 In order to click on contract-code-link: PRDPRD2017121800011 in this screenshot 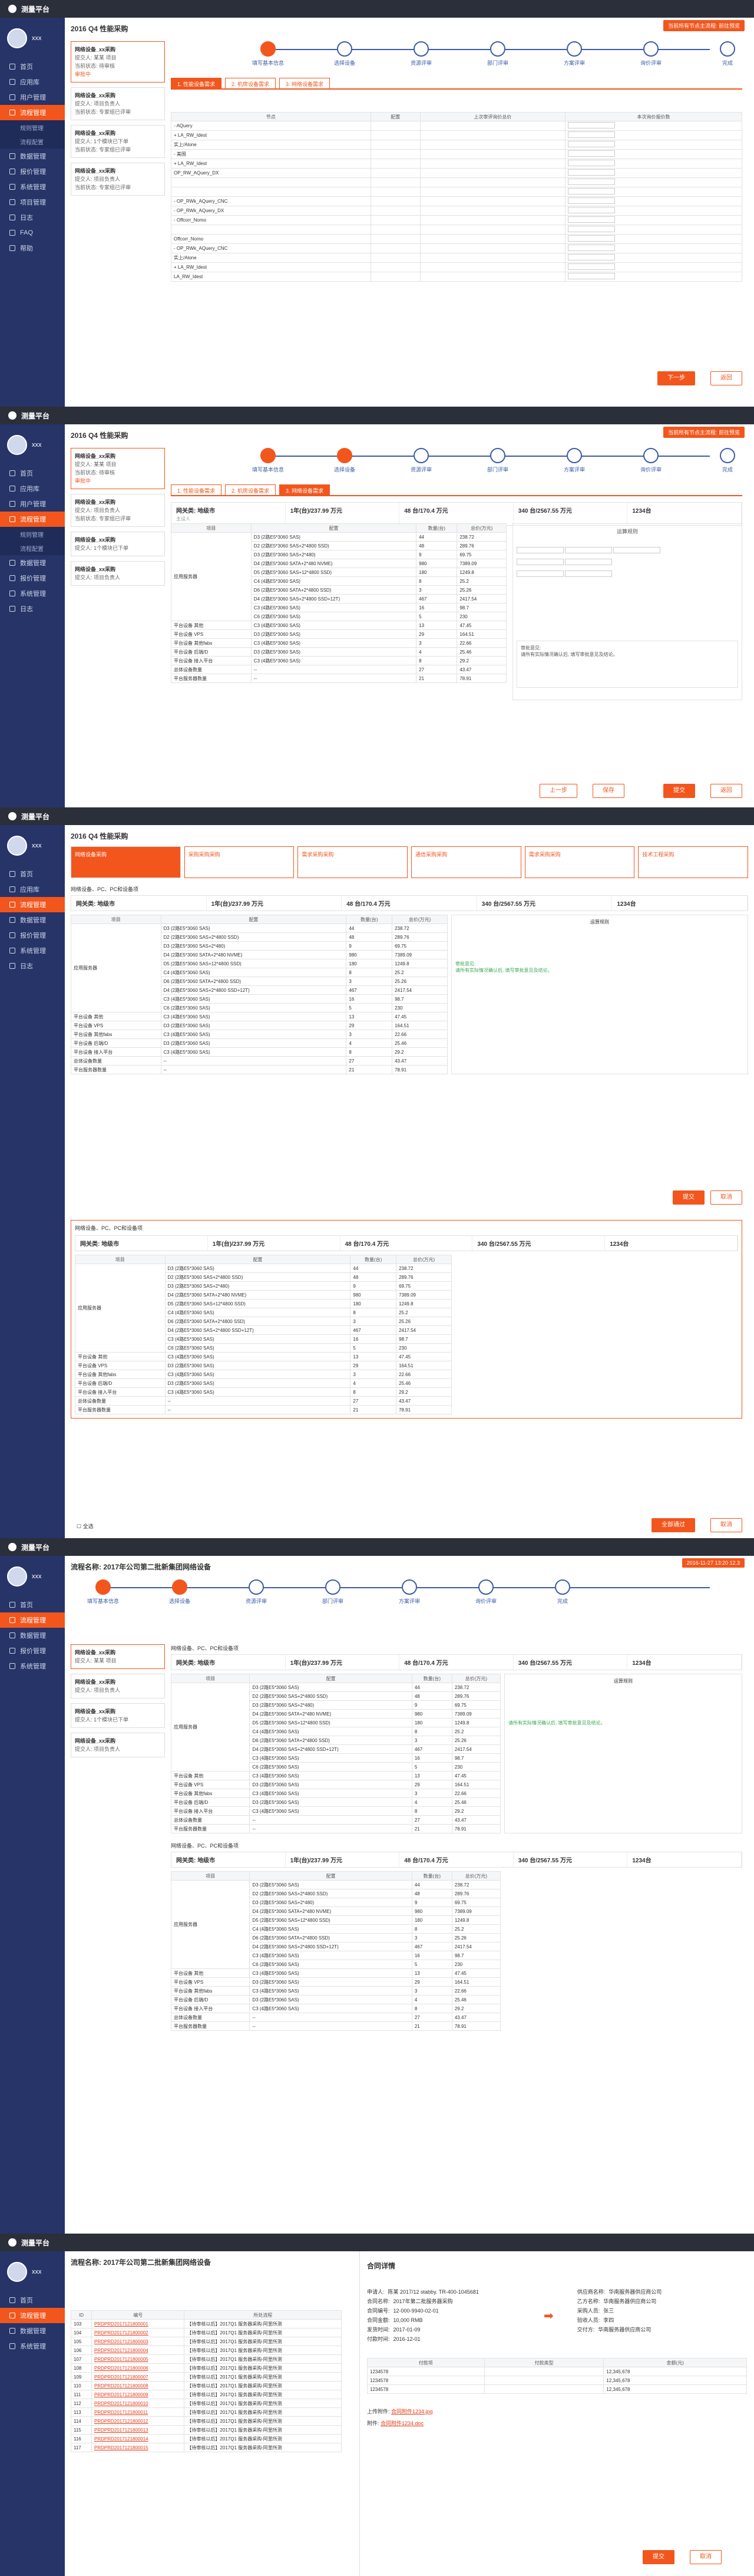, I will do `click(138, 2412)`.